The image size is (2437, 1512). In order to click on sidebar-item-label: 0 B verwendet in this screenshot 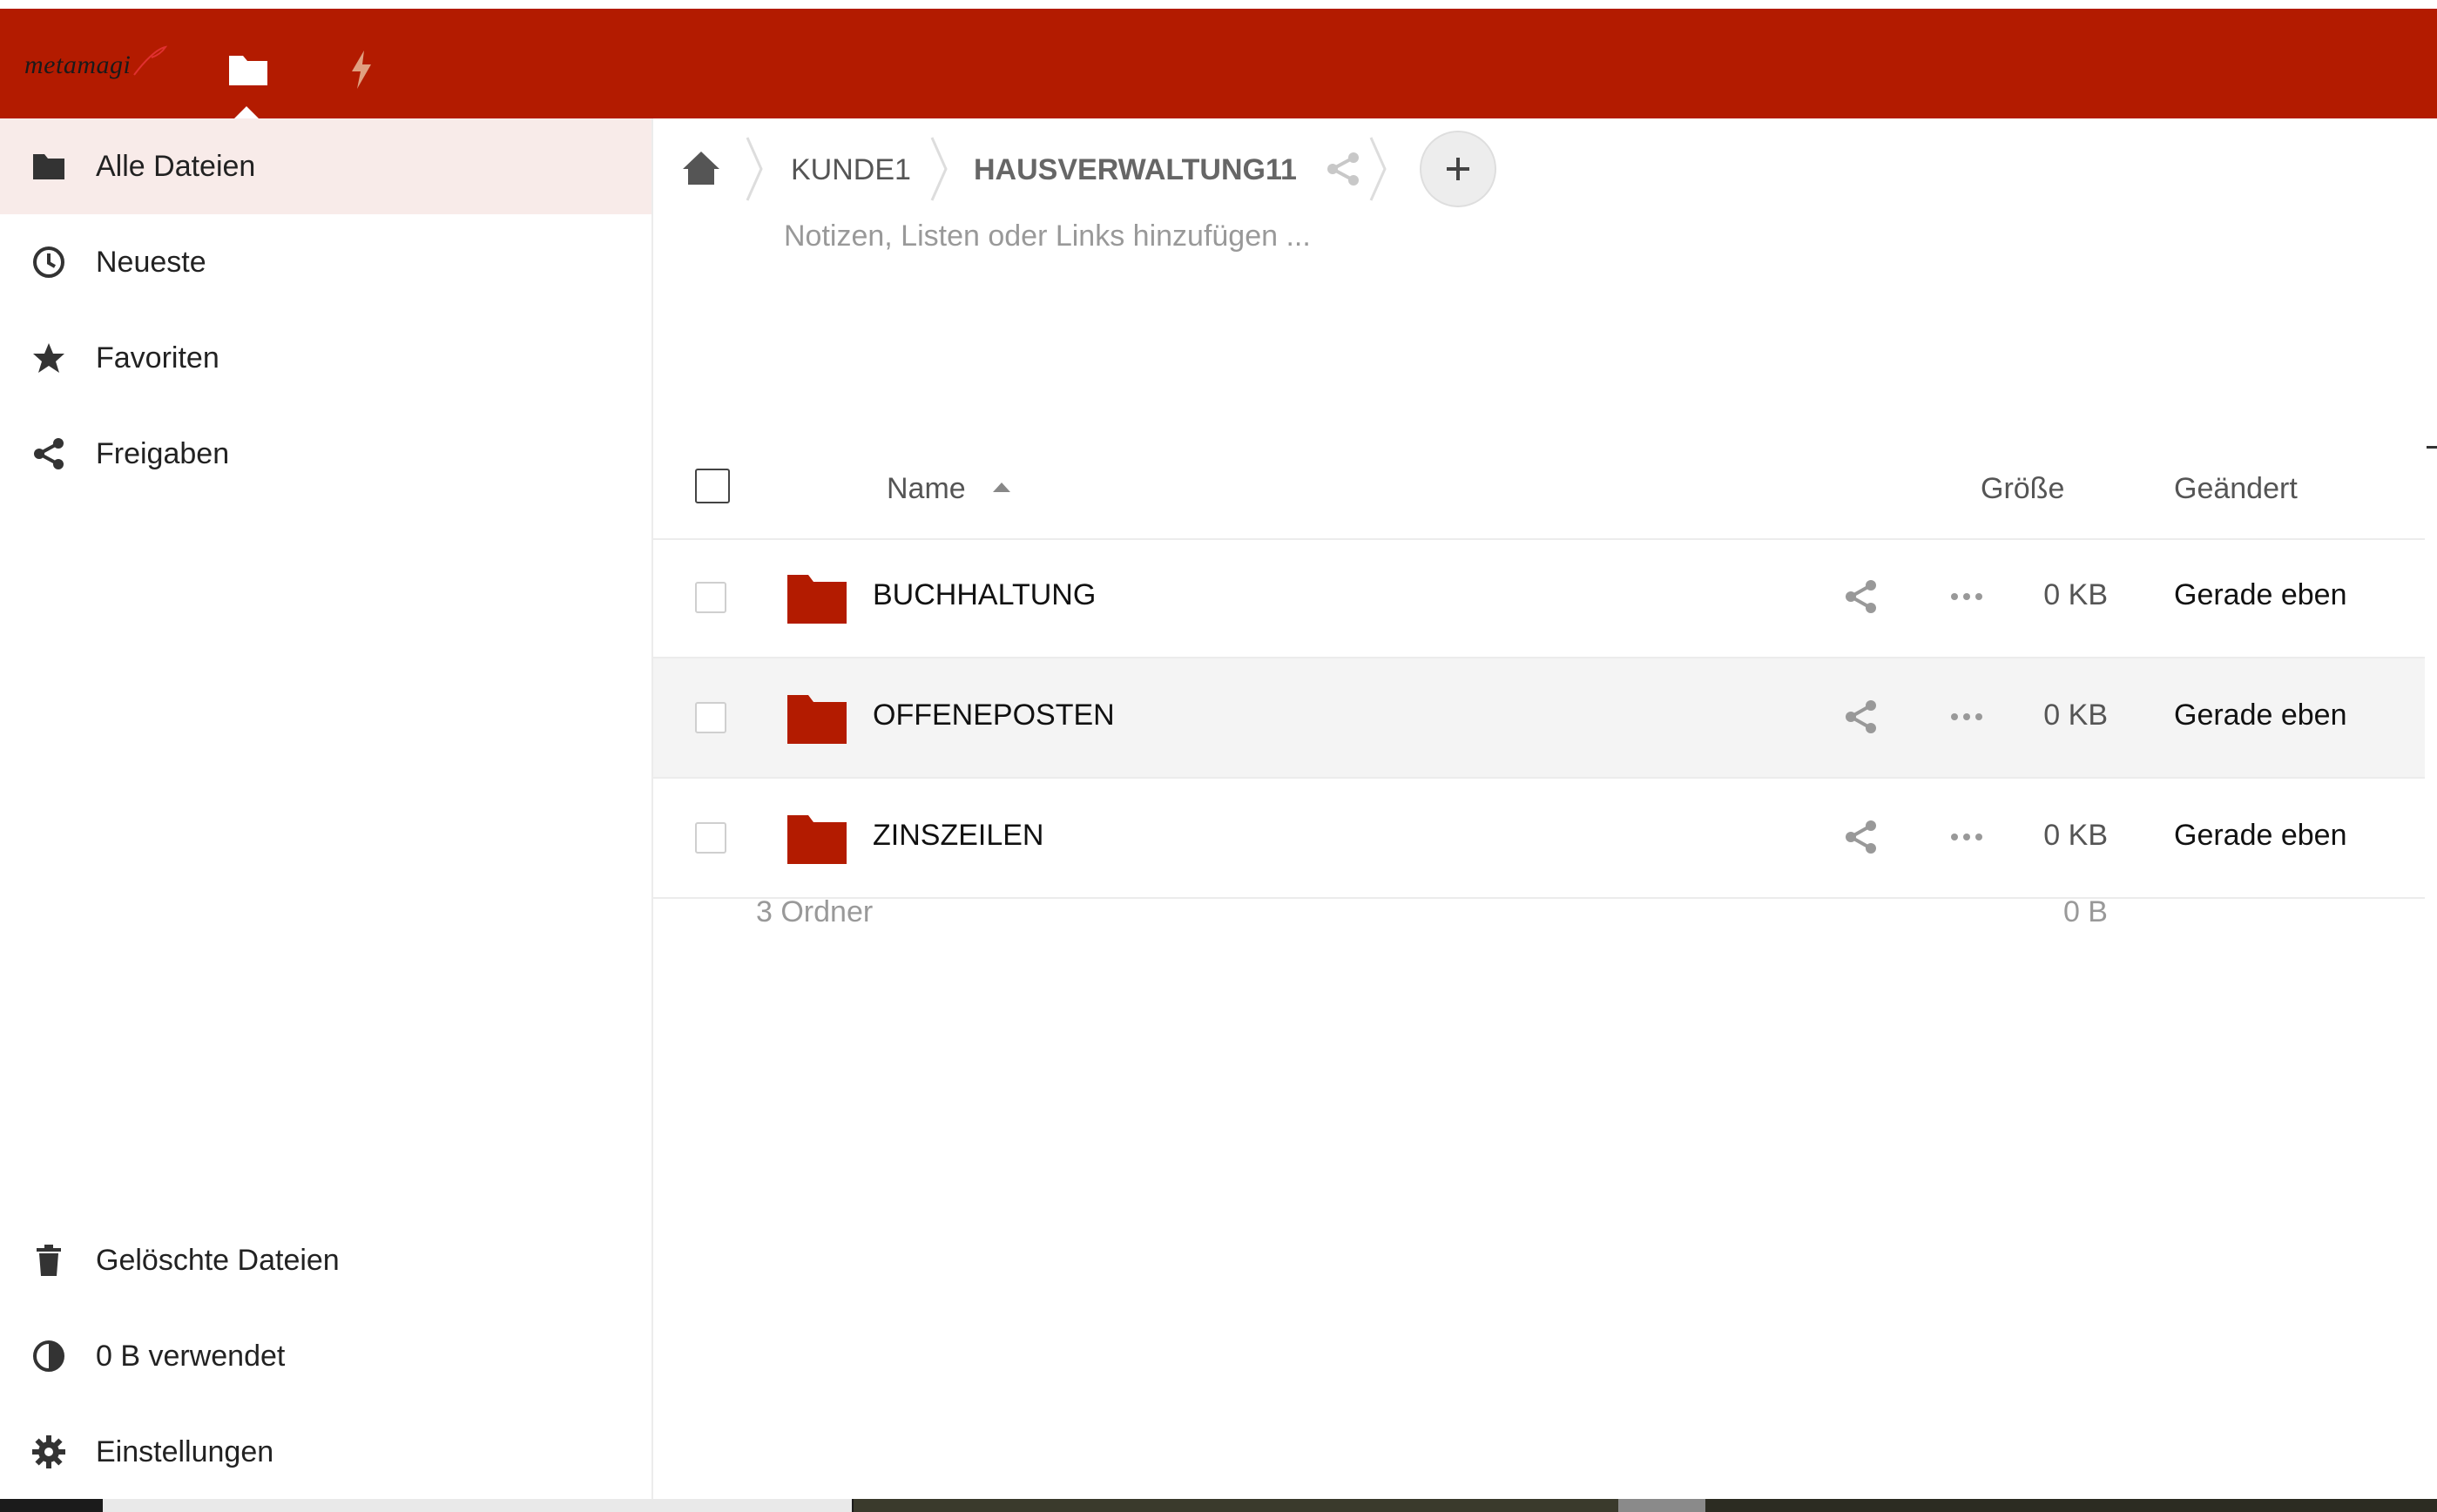, I will do `click(191, 1356)`.